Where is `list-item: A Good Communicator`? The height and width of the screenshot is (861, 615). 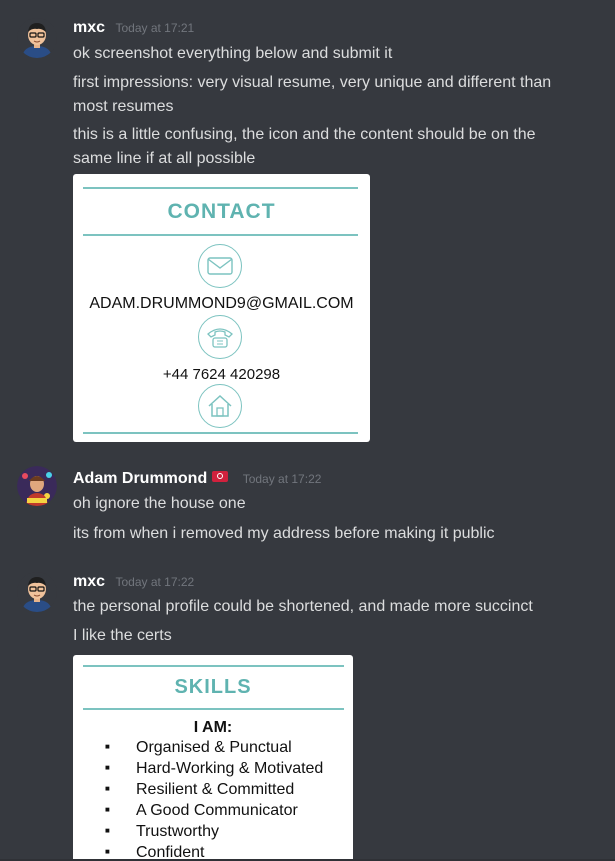
list-item: A Good Communicator is located at coordinates (214, 810).